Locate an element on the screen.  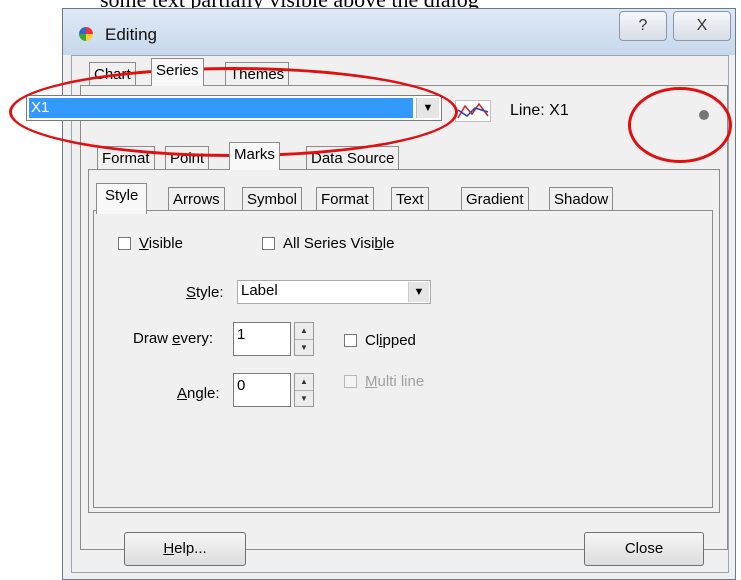
tab-arrows: Arrows is located at coordinates (196, 199).